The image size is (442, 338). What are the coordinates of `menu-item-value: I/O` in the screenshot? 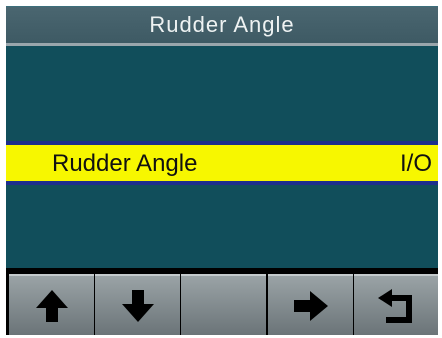 It's located at (415, 163).